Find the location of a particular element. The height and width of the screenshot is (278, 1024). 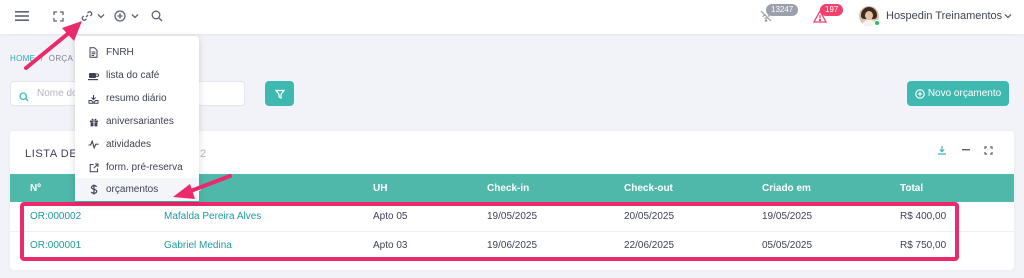

breadcrumb-current: ORÇA is located at coordinates (61, 58).